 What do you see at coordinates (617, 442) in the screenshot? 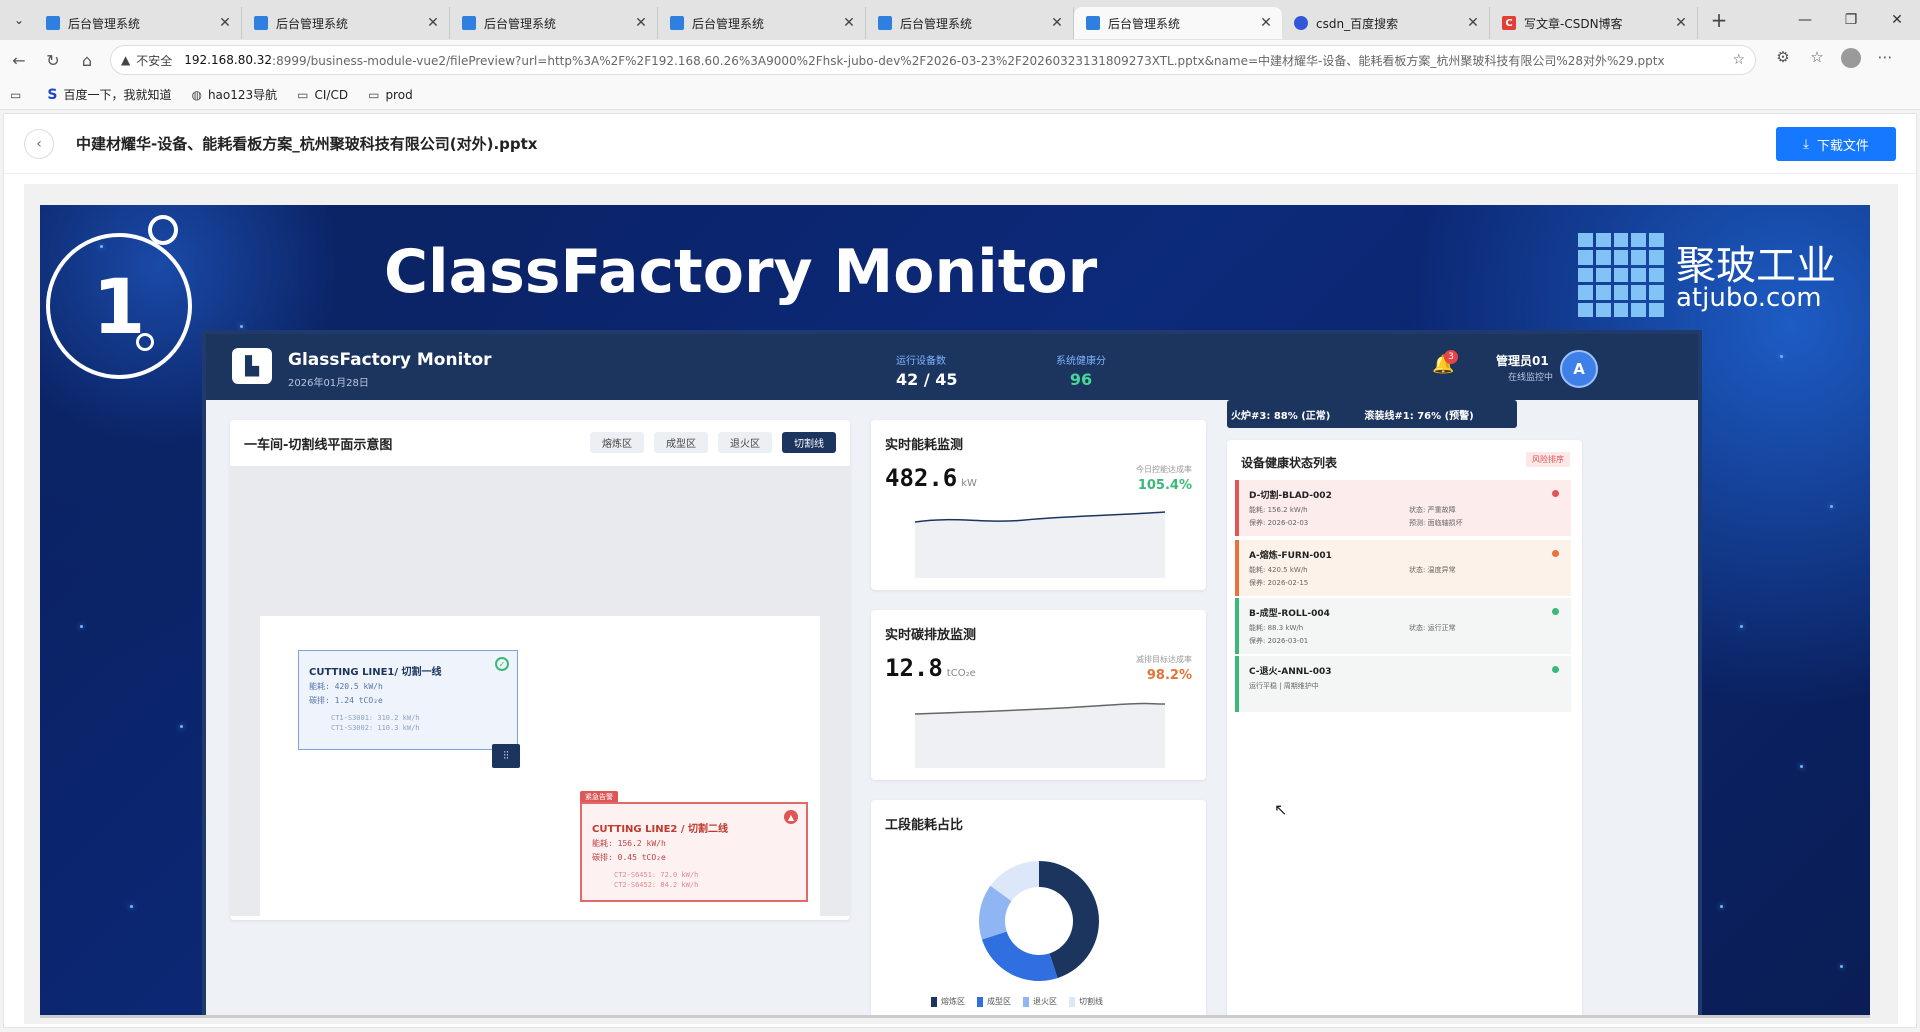
I see `zone-tab: 熔炼区` at bounding box center [617, 442].